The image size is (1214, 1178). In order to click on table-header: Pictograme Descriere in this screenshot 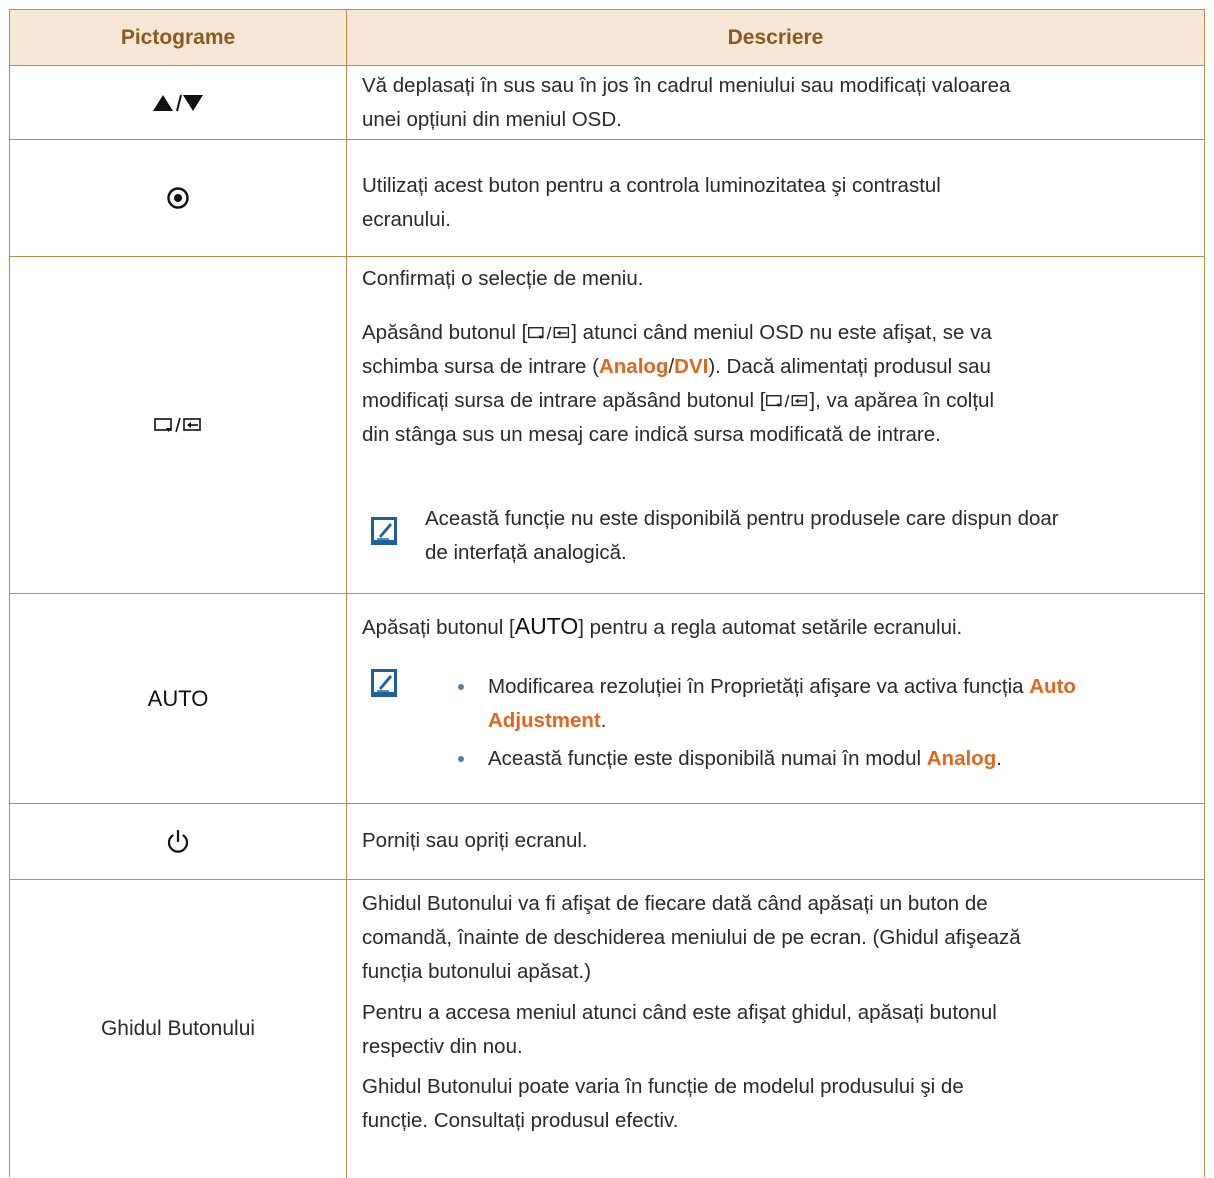, I will do `click(607, 38)`.